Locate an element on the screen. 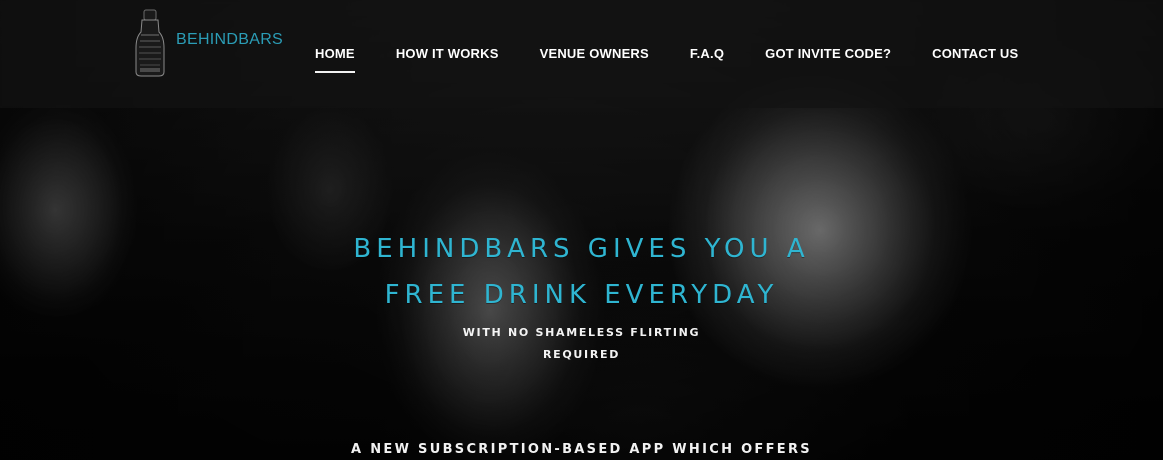  hero-subheadline-line-2: REQUIRED is located at coordinates (581, 354).